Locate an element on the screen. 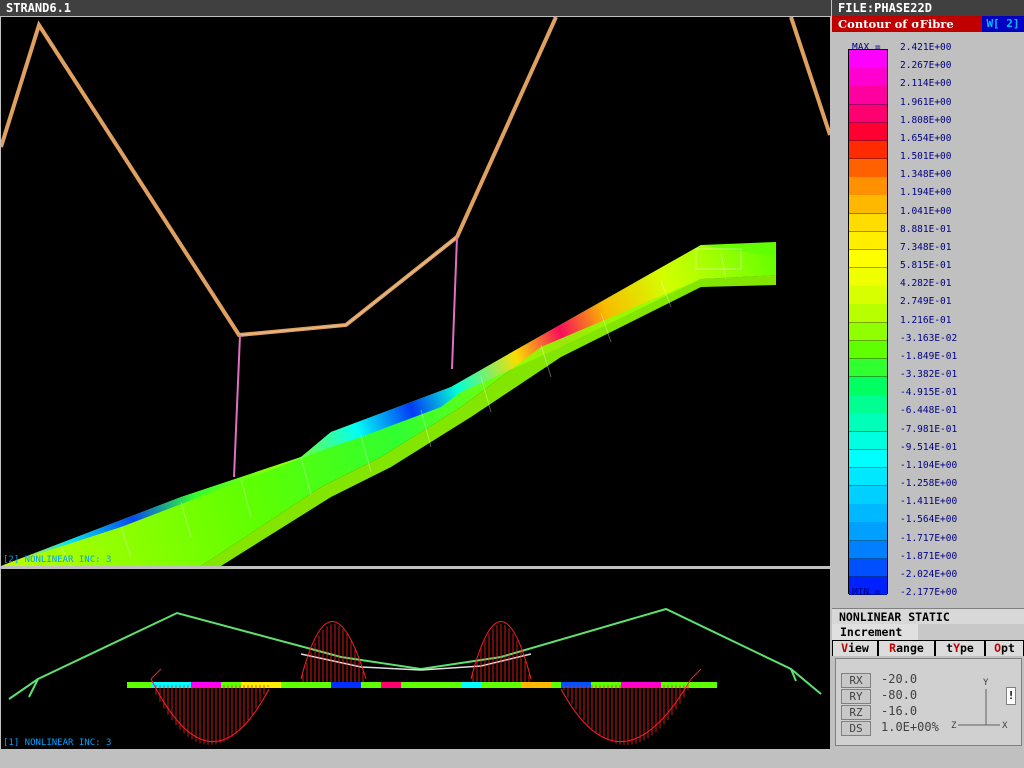  ds-value: 1.0E+00% is located at coordinates (910, 727).